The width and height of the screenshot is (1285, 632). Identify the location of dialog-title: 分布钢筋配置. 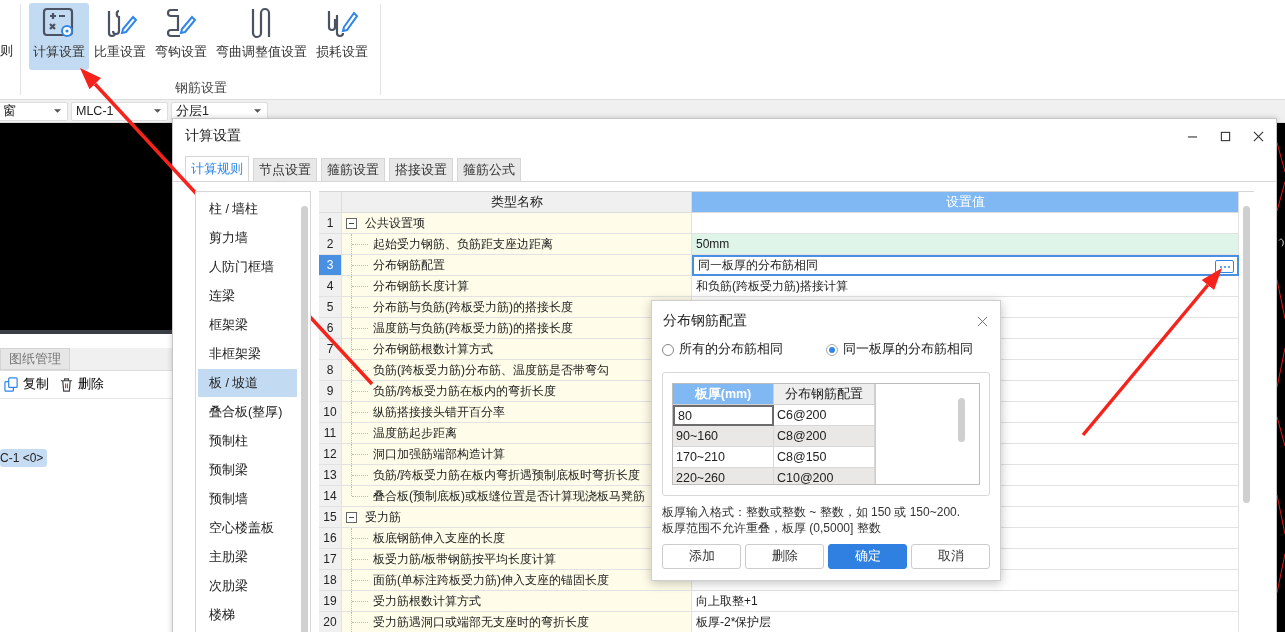
(705, 321).